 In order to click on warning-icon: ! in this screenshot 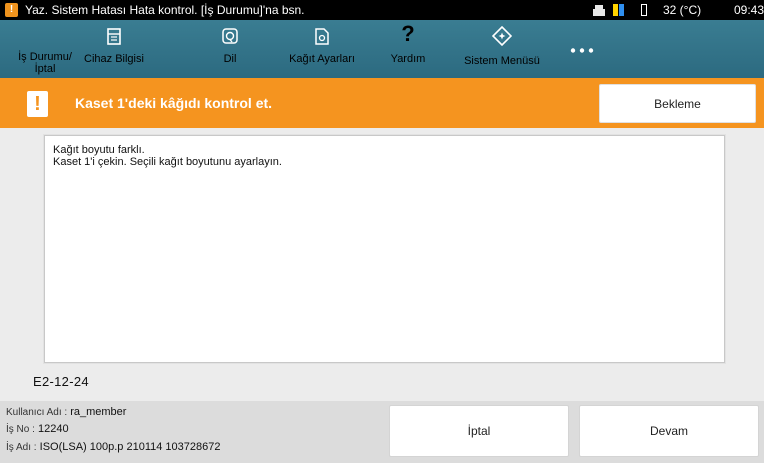, I will do `click(11, 10)`.